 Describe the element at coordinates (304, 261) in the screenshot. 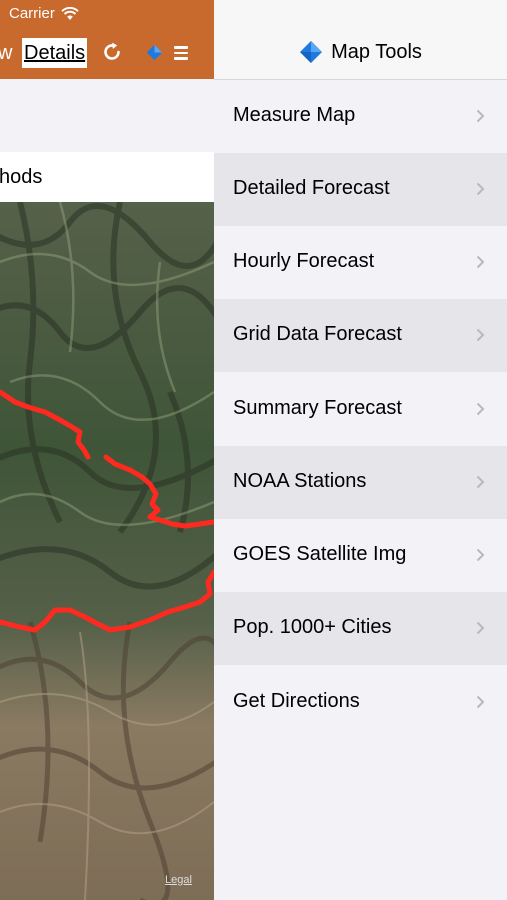

I see `menu-item-label: Hourly Forecast` at that location.